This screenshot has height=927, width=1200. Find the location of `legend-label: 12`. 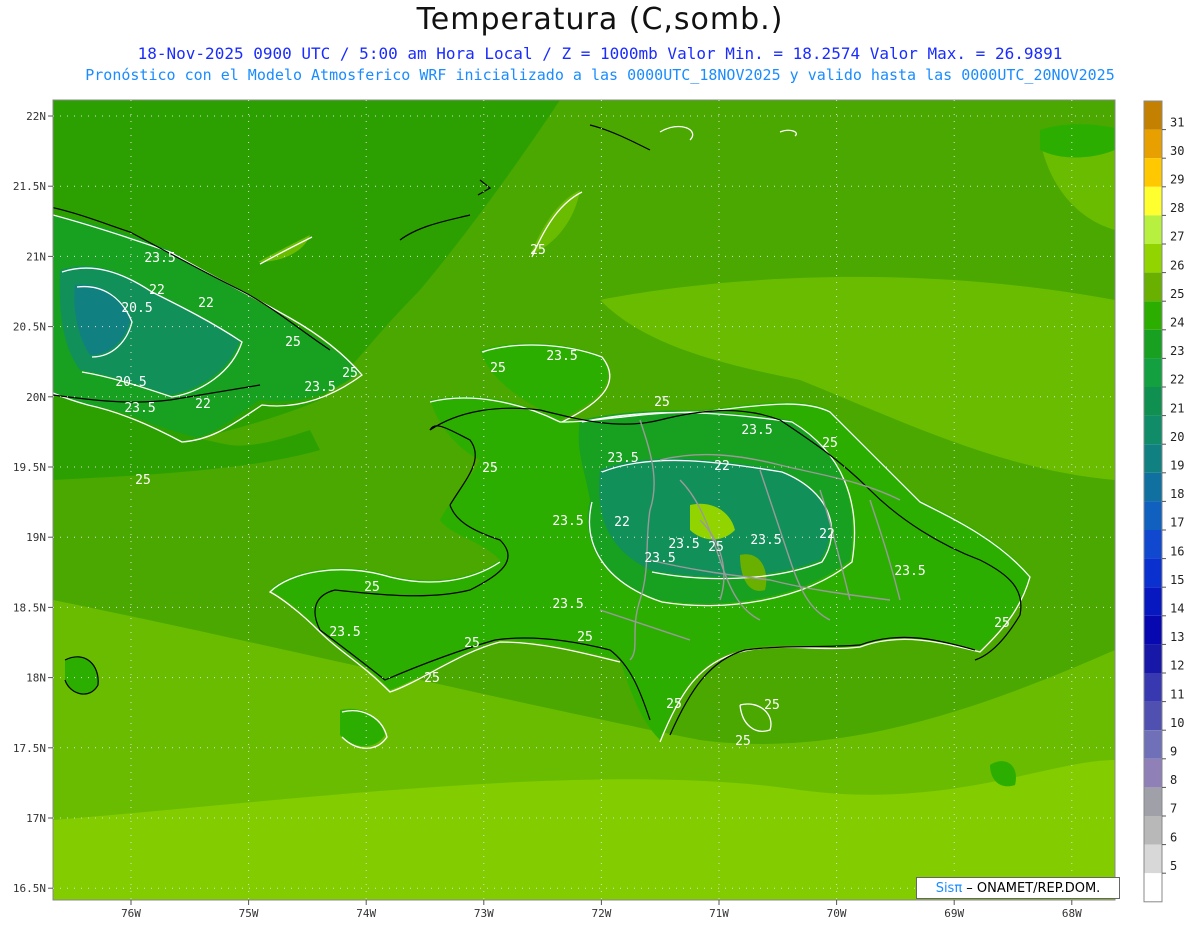

legend-label: 12 is located at coordinates (1177, 666).